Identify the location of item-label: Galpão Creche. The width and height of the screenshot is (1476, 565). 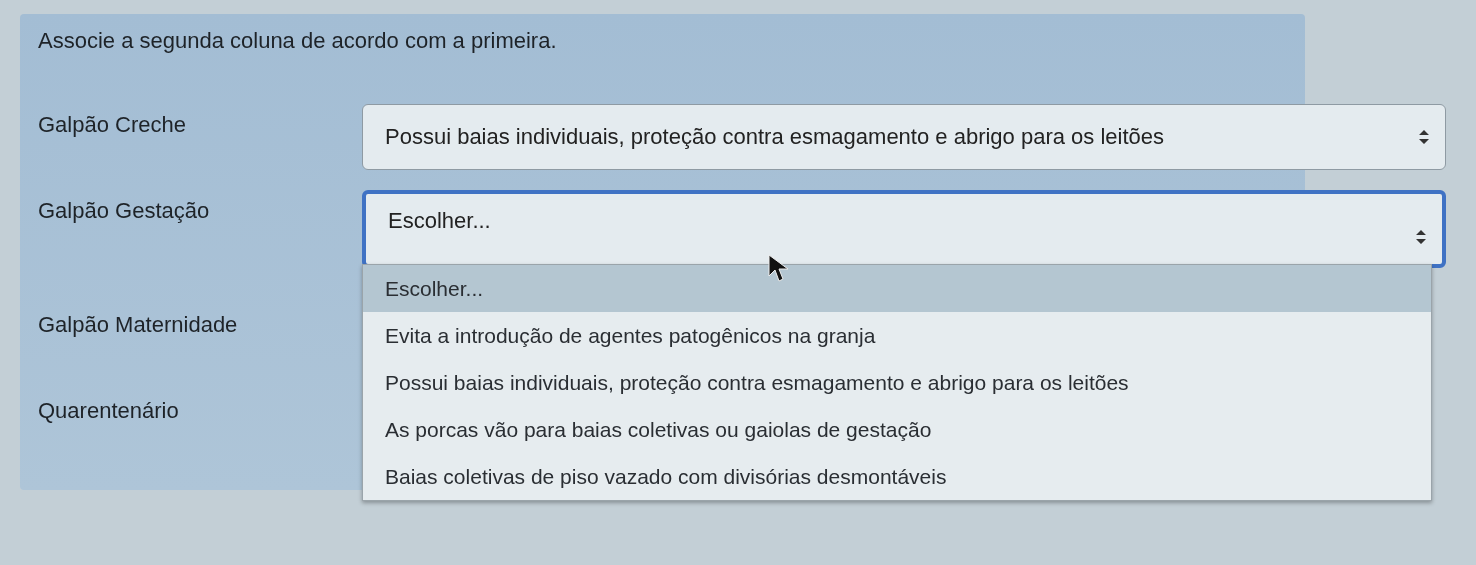
(112, 124).